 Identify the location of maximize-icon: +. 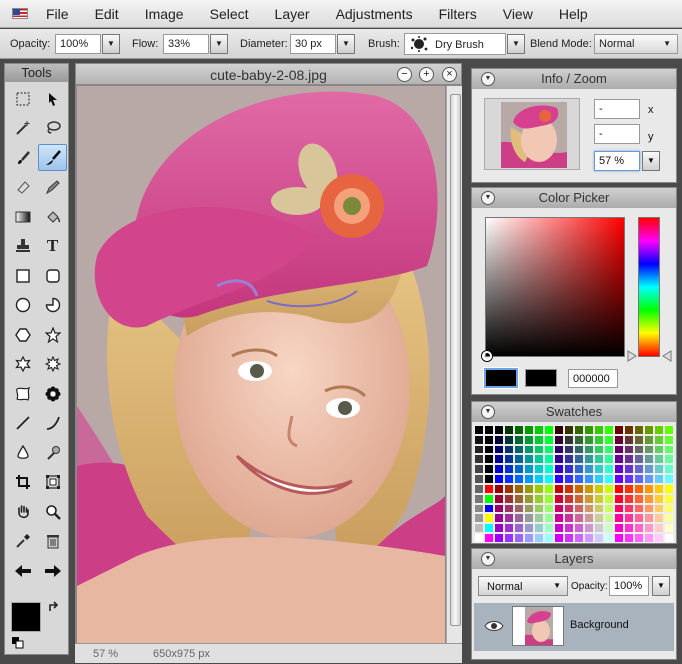
(426, 74).